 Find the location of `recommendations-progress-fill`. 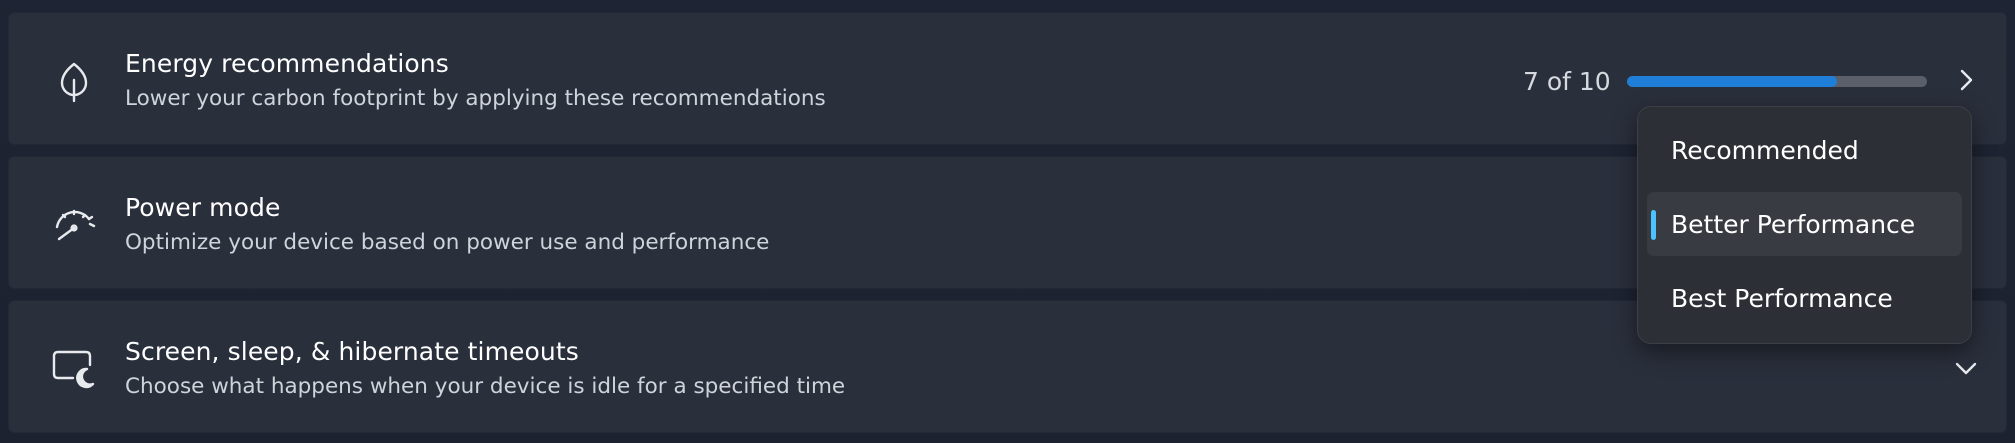

recommendations-progress-fill is located at coordinates (1732, 81).